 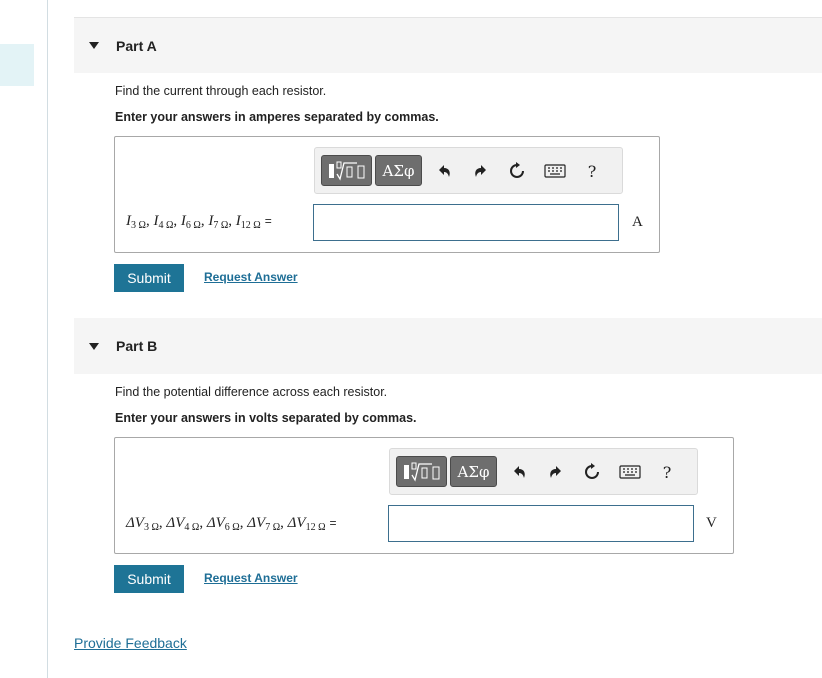 What do you see at coordinates (47, 339) in the screenshot?
I see `left-divider` at bounding box center [47, 339].